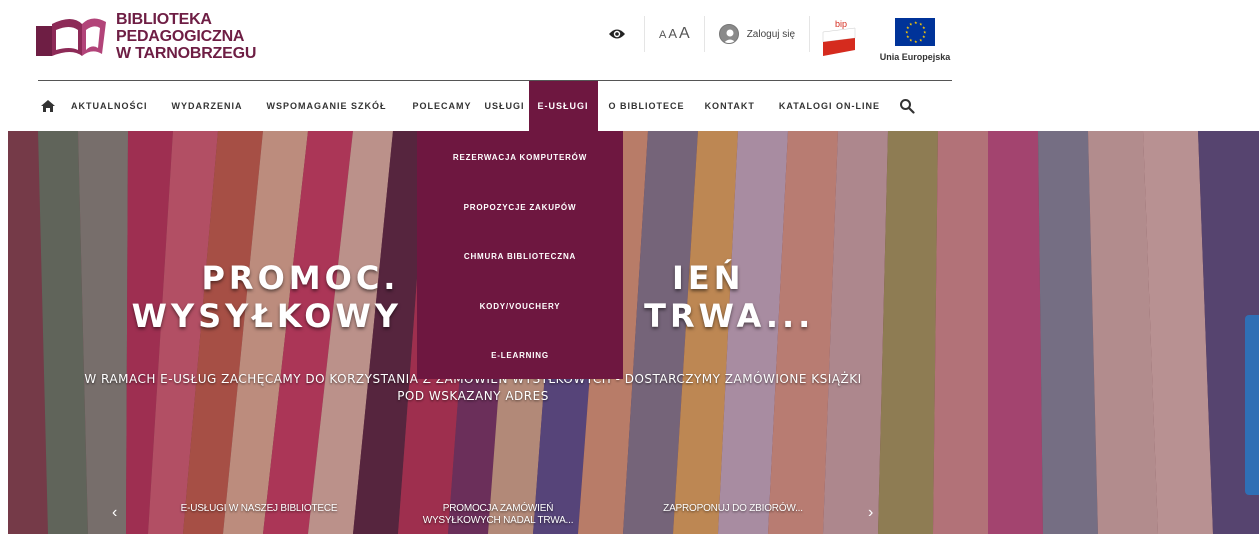  What do you see at coordinates (839, 38) in the screenshot?
I see `bip-logo: bip` at bounding box center [839, 38].